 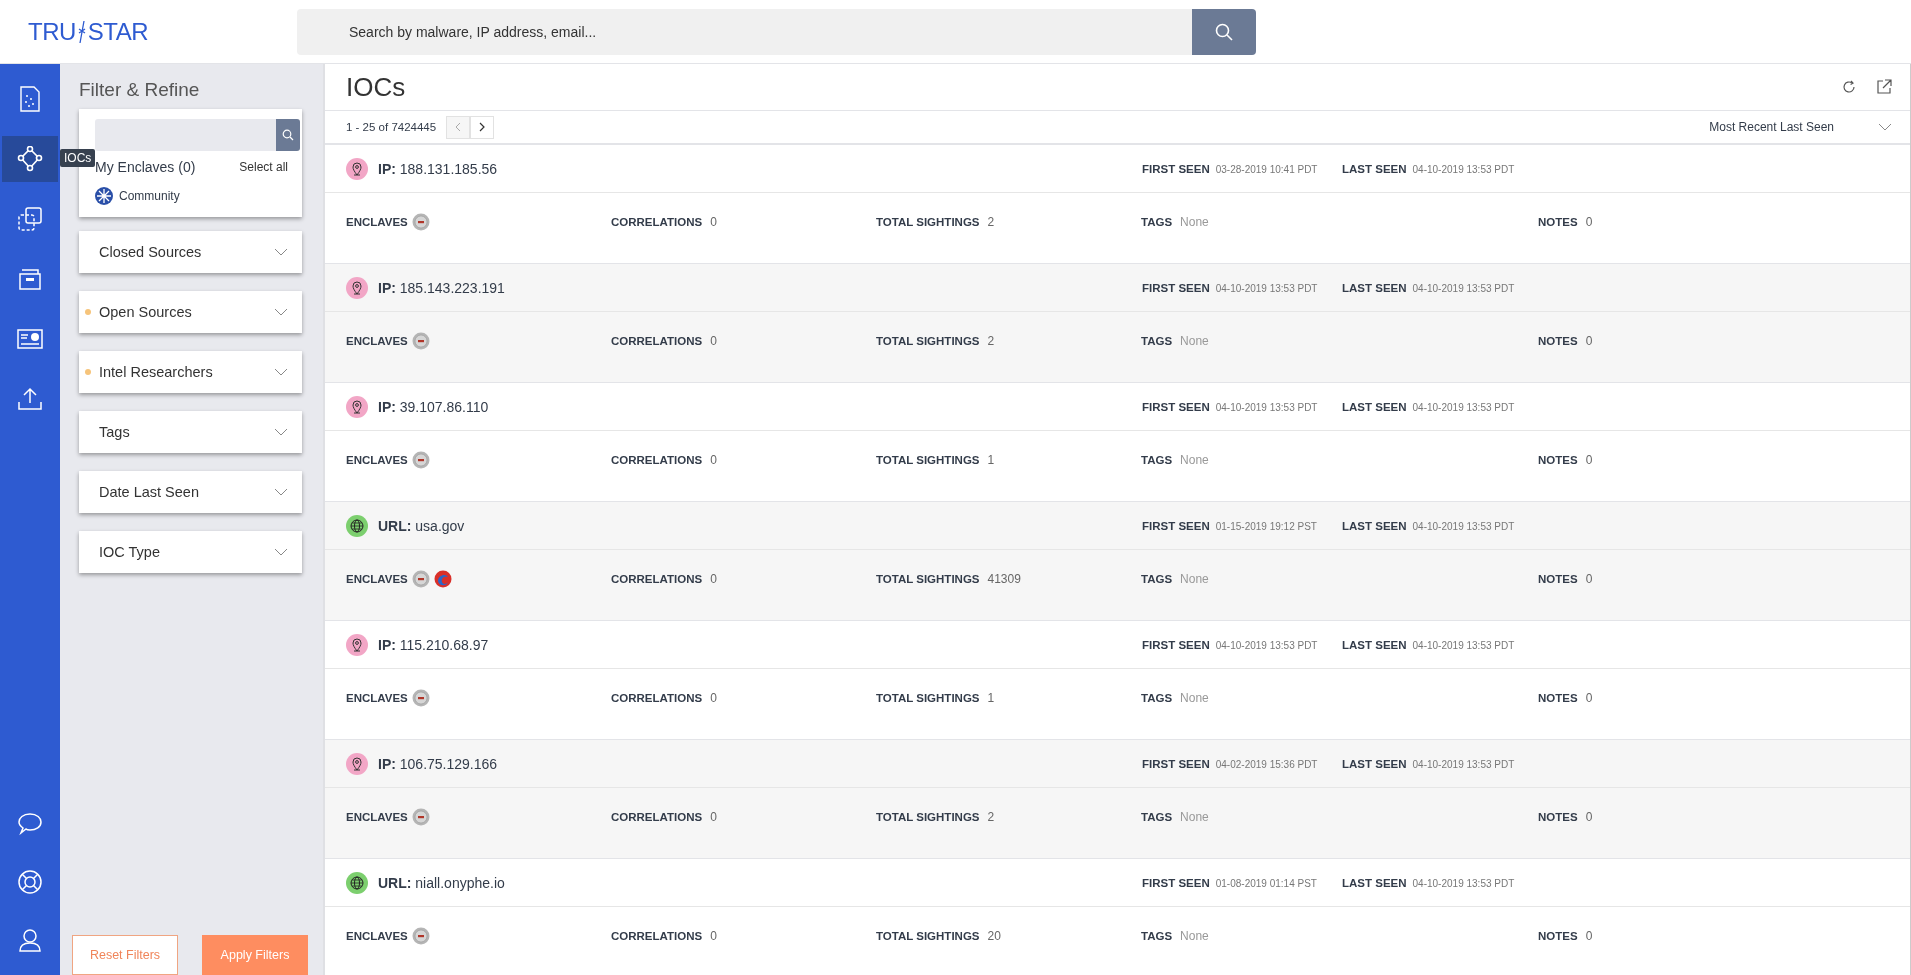 I want to click on filter-section: Open Sources, so click(x=190, y=312).